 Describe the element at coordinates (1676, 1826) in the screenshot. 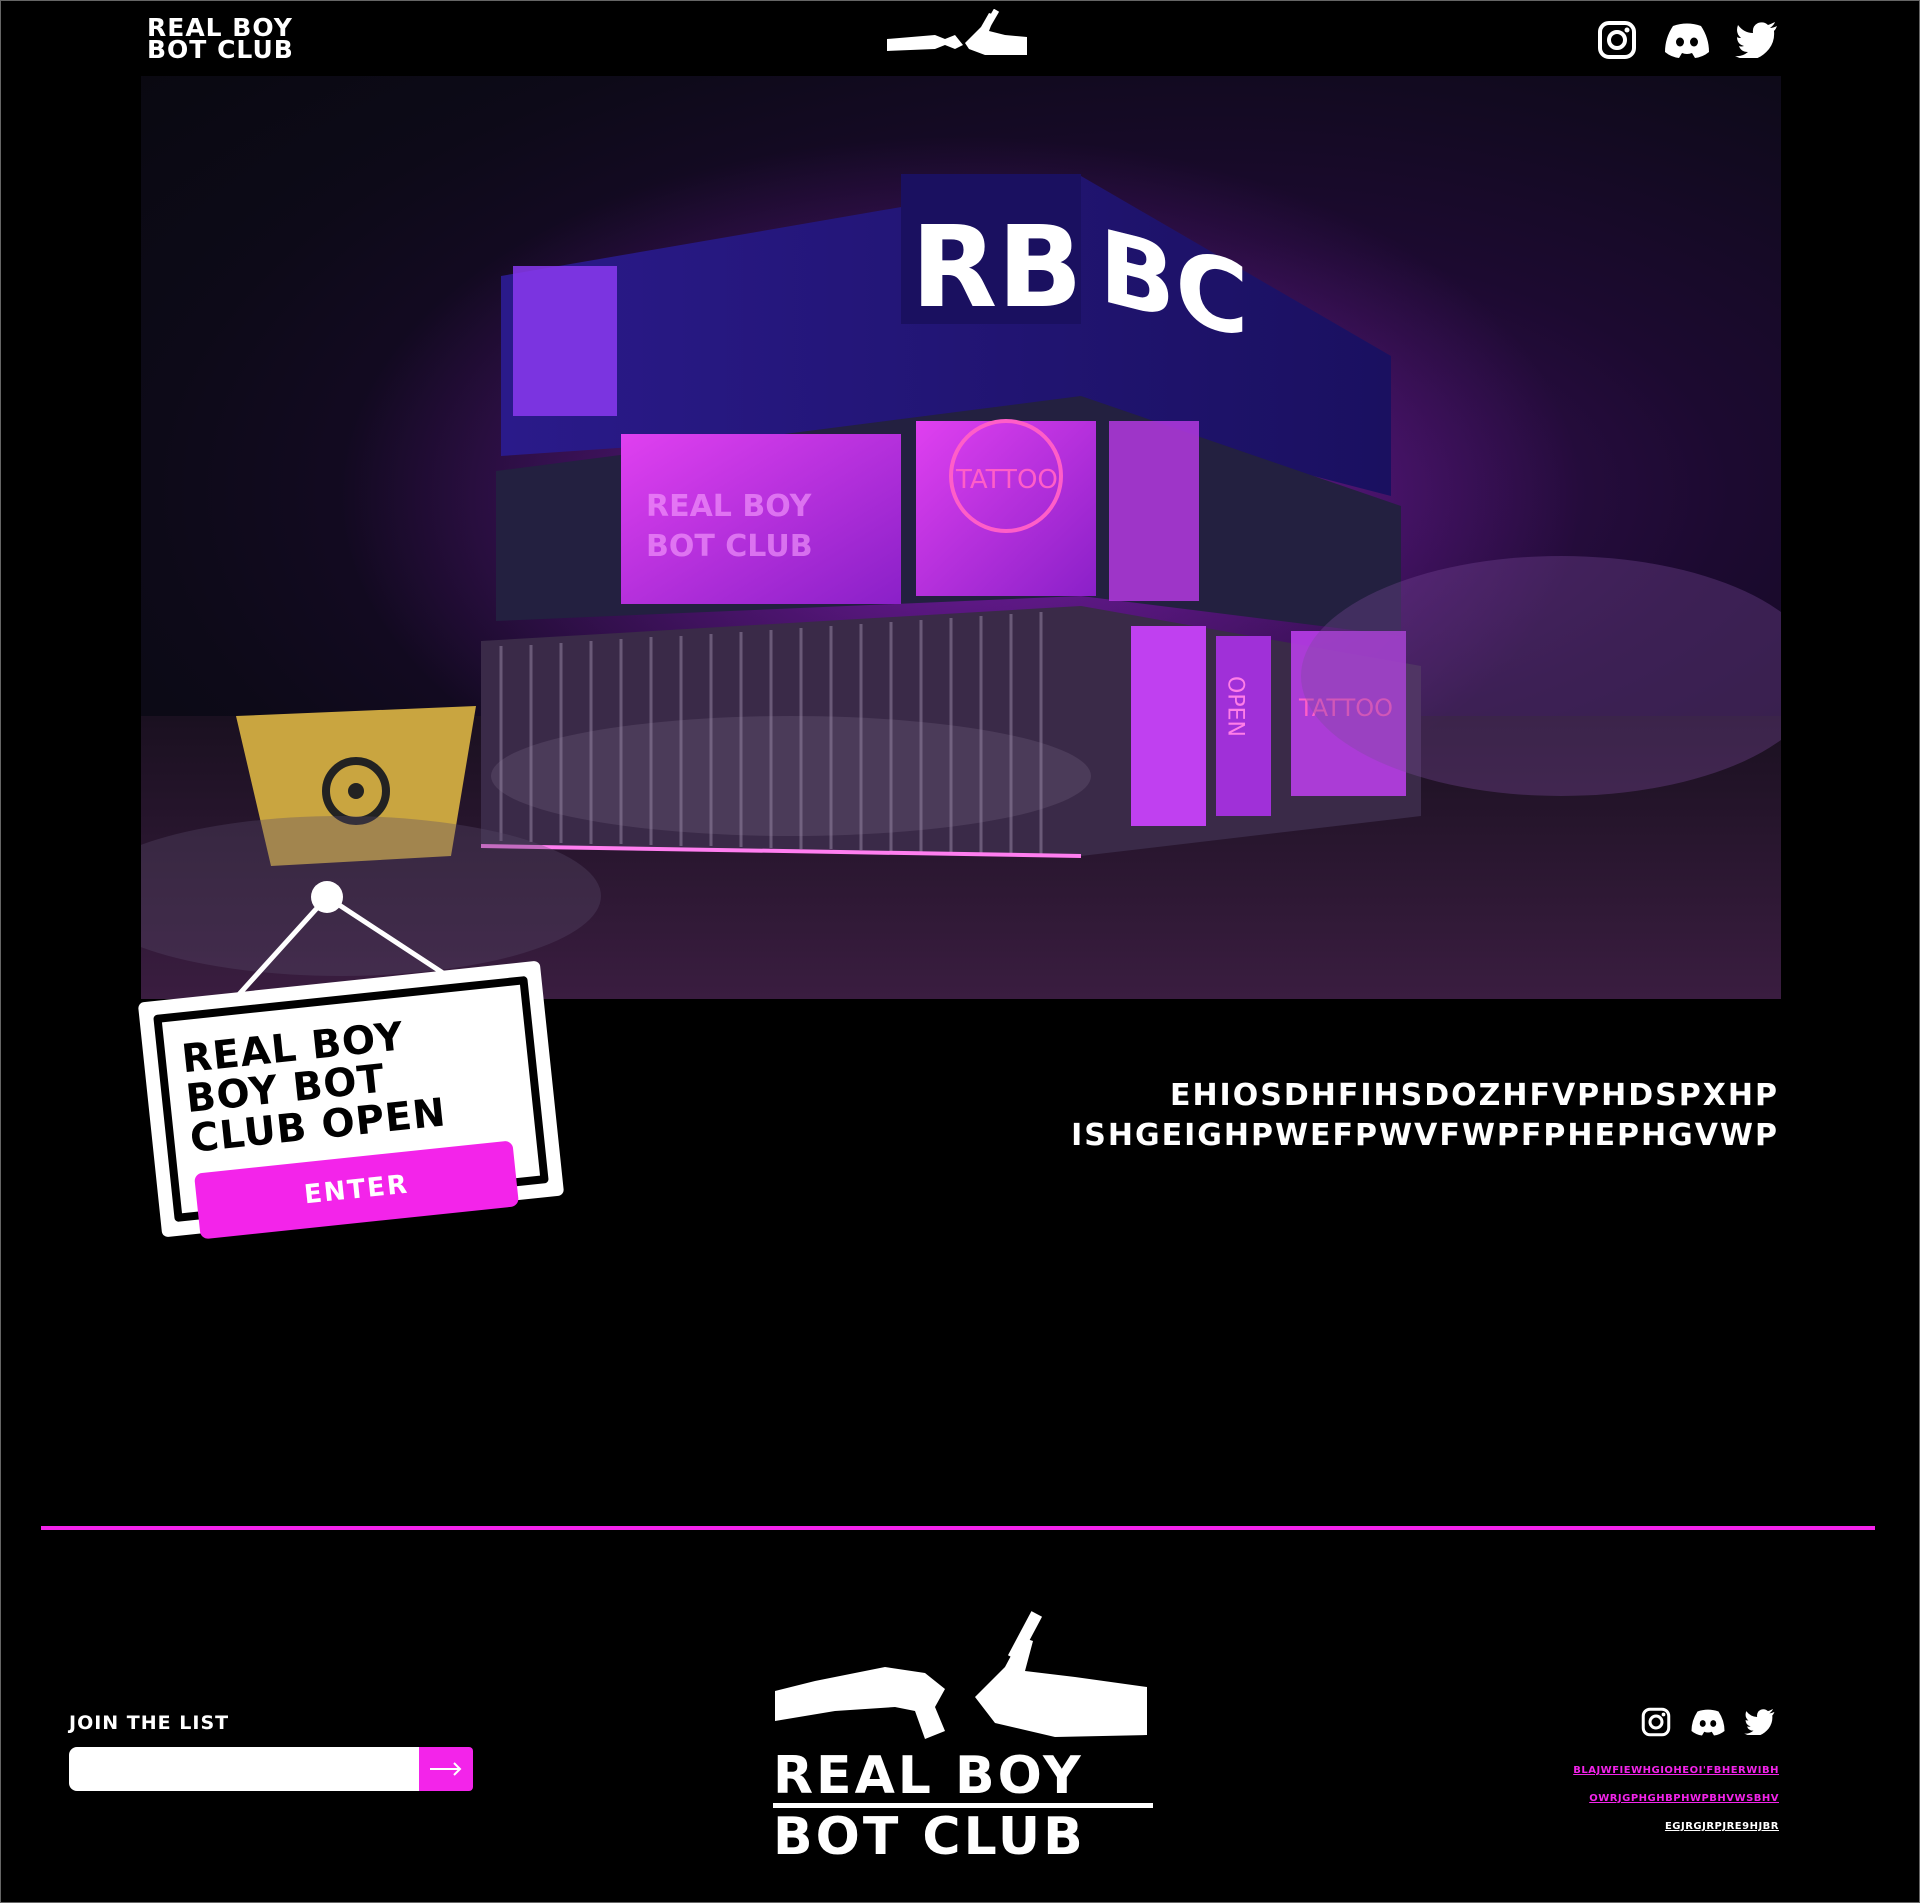

I see `footer-link-3: EGJRGJRPJRE9HJBR` at that location.